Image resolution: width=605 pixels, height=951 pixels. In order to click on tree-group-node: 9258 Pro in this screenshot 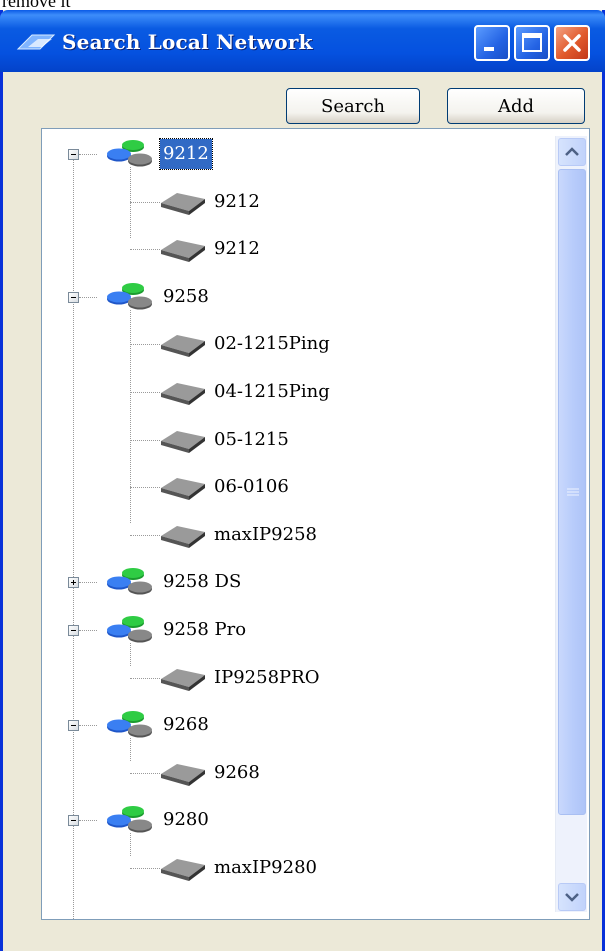, I will do `click(177, 630)`.